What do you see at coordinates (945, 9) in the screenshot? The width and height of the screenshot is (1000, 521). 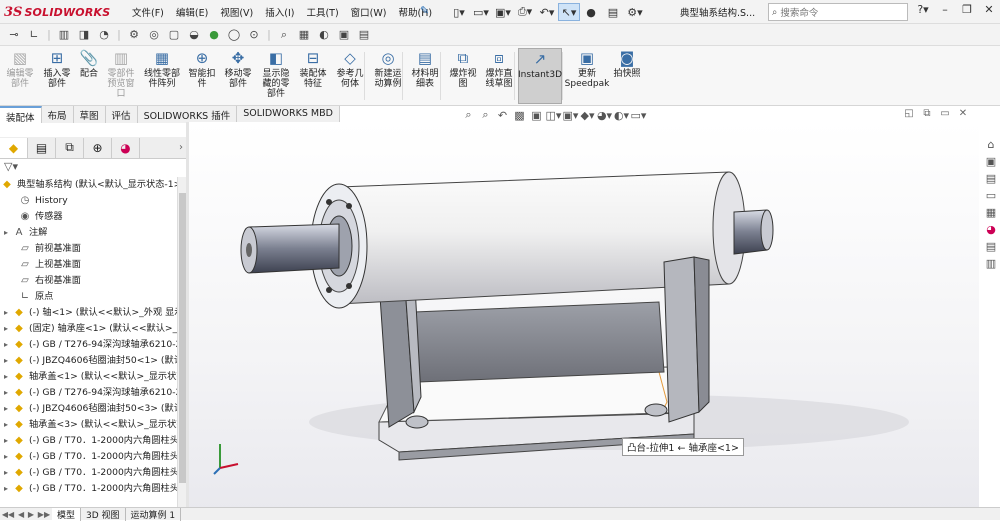 I see `minimize-button: –` at bounding box center [945, 9].